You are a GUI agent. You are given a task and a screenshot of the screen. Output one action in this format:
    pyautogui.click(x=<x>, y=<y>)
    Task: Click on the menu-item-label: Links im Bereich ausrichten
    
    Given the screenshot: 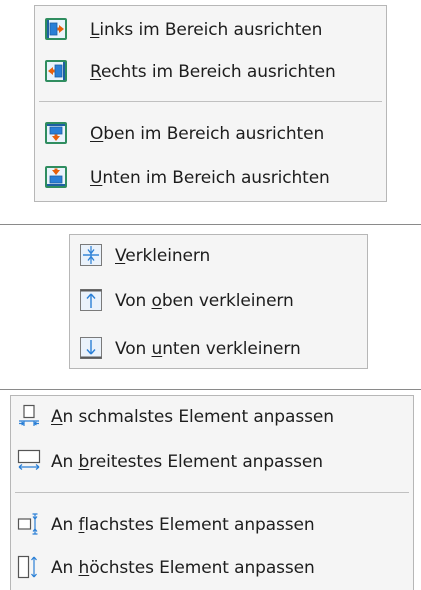 What is the action you would take?
    pyautogui.click(x=206, y=30)
    